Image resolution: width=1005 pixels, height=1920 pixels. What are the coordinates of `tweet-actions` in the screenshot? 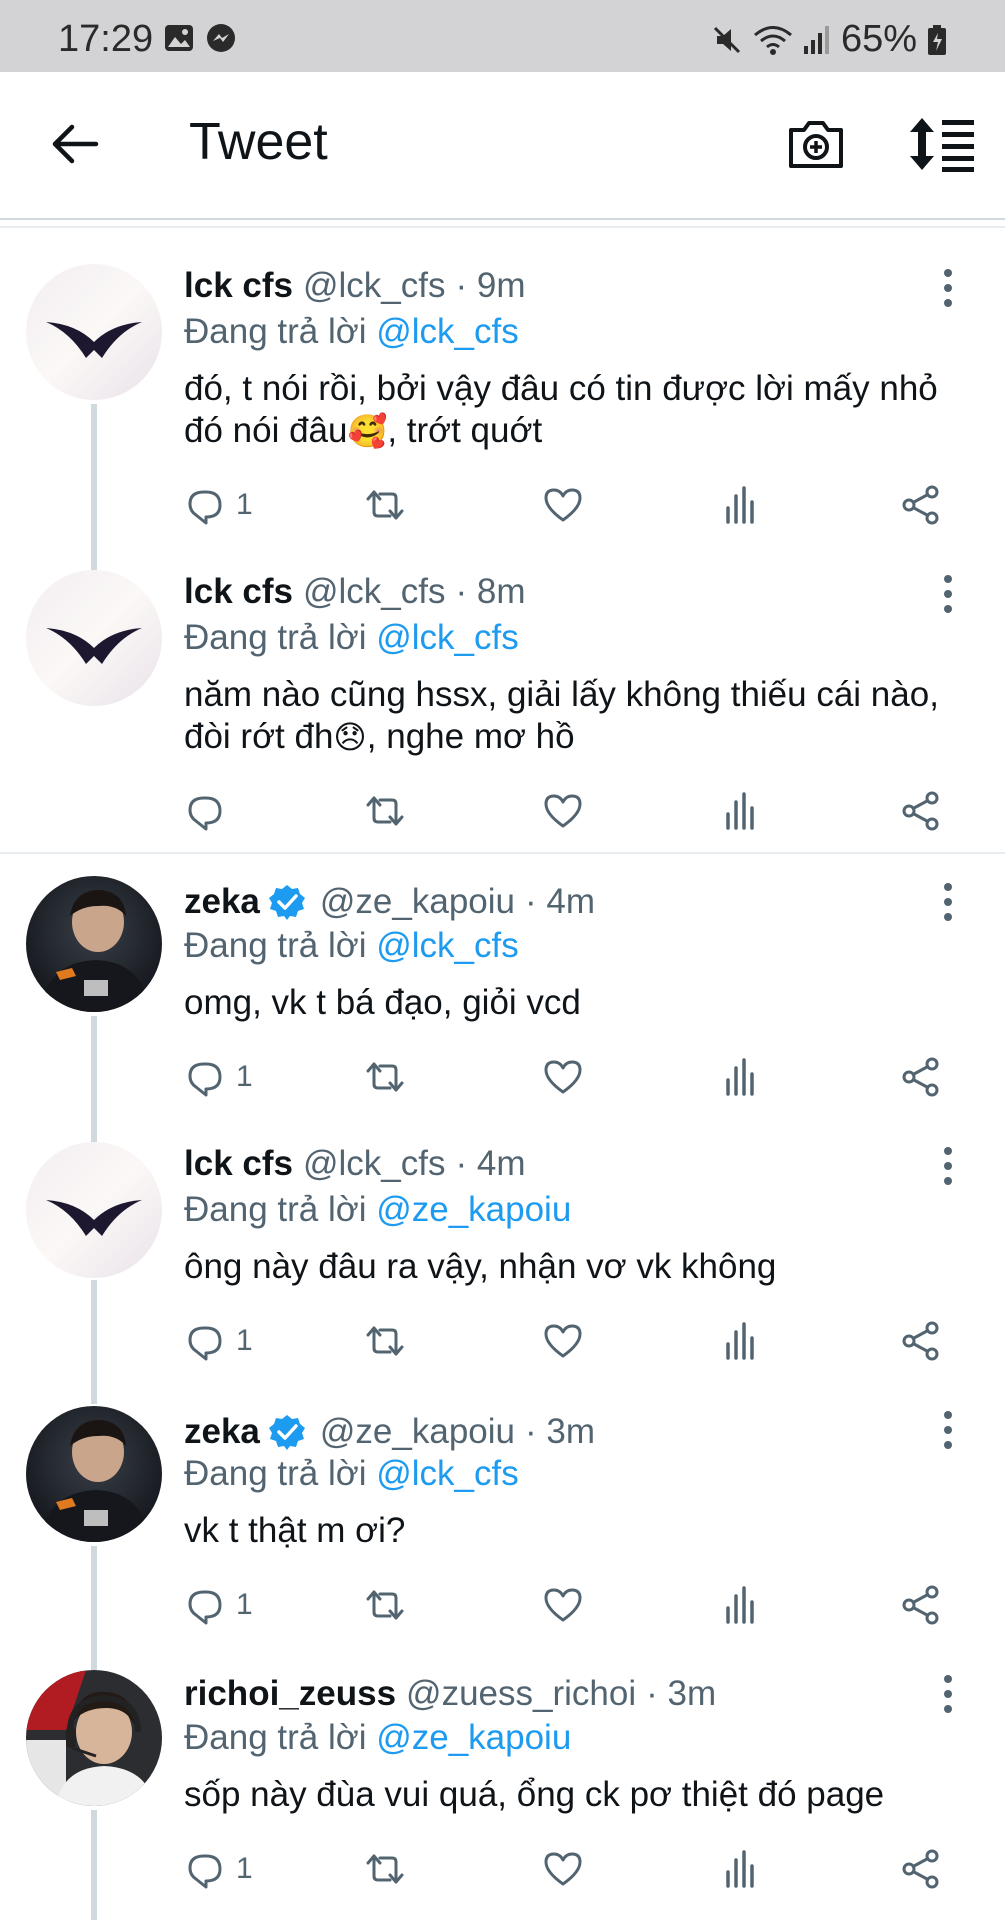 It's located at (574, 811).